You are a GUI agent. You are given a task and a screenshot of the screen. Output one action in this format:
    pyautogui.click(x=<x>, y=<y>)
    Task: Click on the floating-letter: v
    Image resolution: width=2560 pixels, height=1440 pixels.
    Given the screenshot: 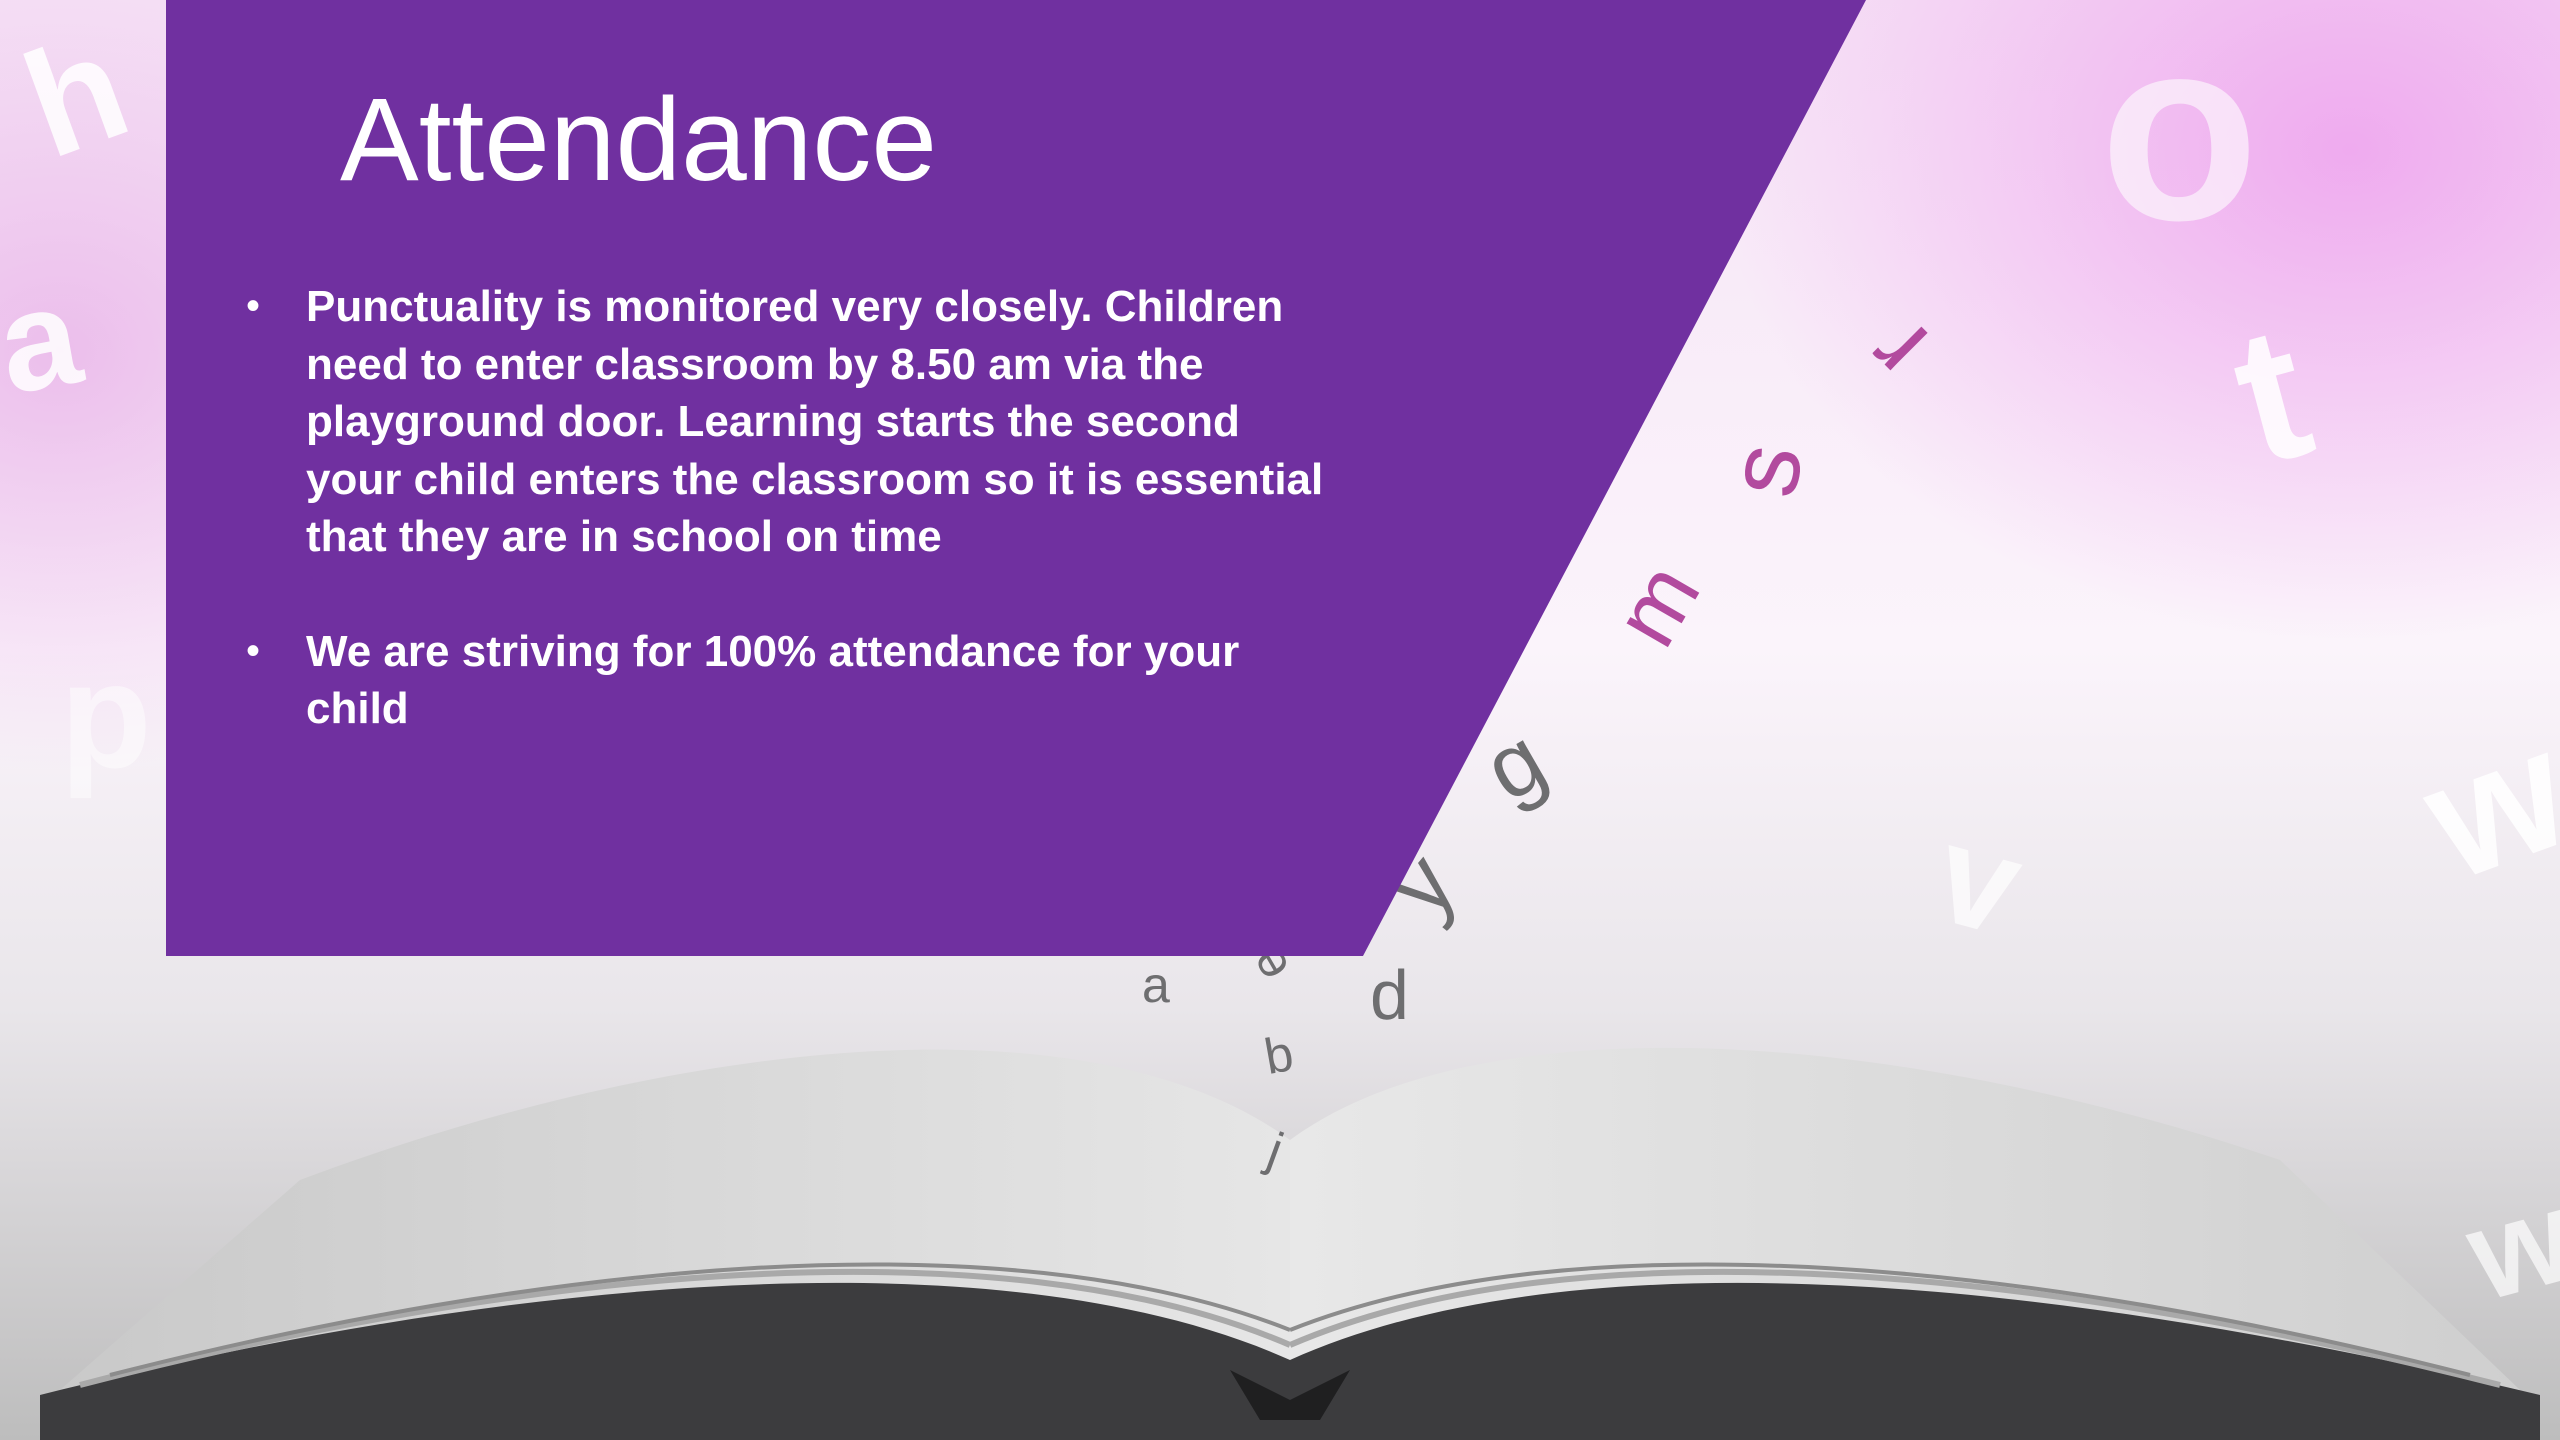 What is the action you would take?
    pyautogui.click(x=1979, y=879)
    